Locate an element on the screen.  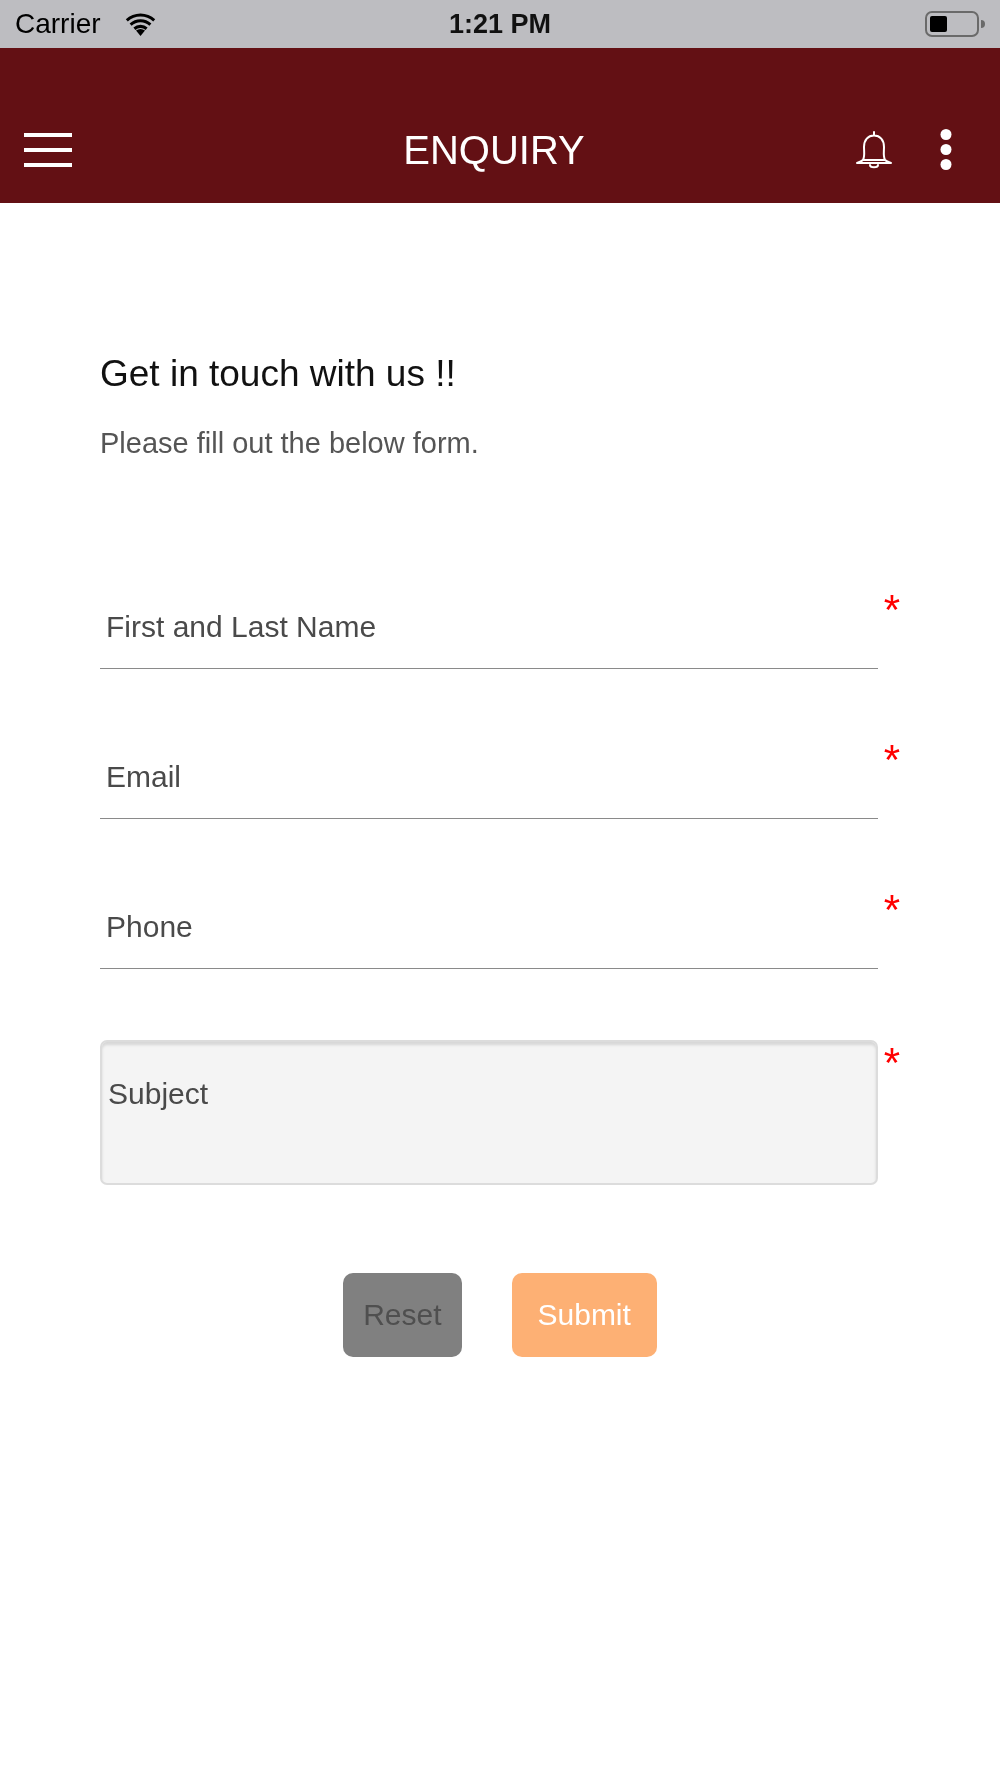
form-subheading: Please fill out the below form. is located at coordinates (290, 443).